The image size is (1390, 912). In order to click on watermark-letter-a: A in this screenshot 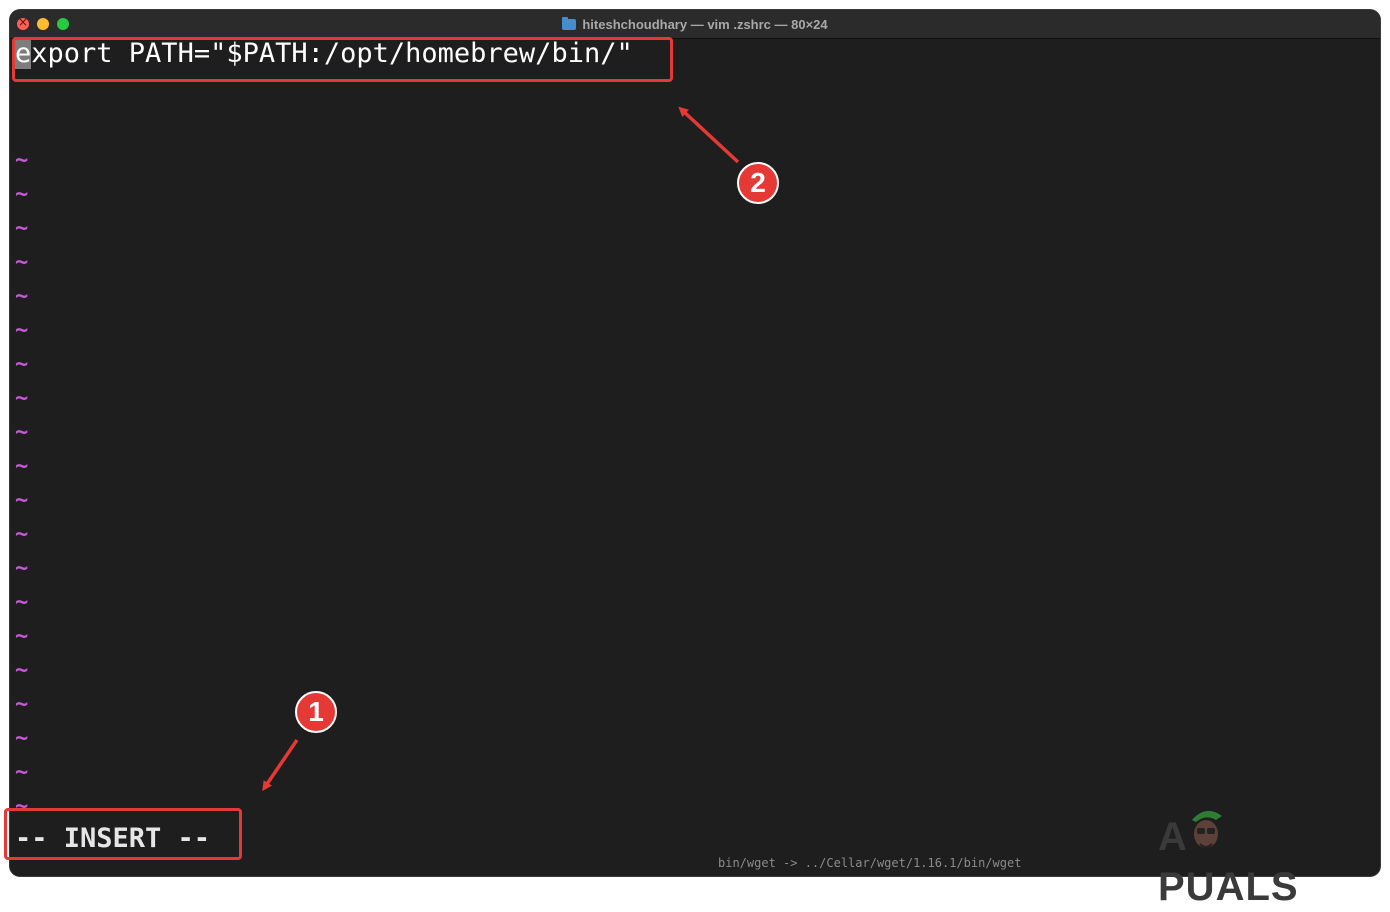, I will do `click(1173, 837)`.